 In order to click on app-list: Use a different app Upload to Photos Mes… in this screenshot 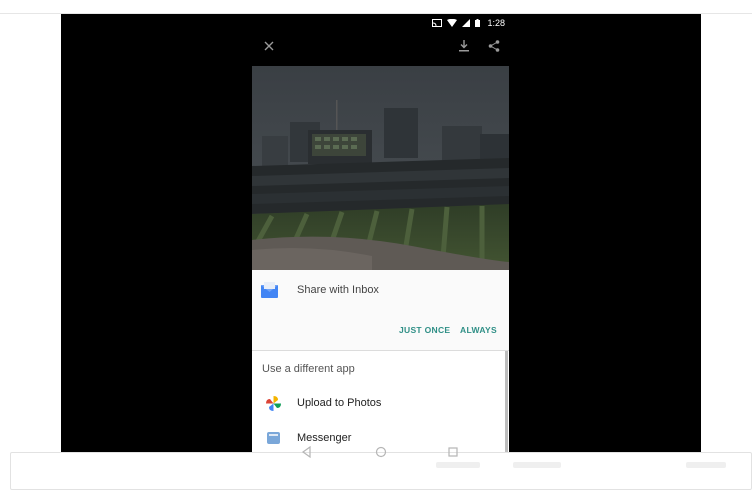, I will do `click(380, 402)`.